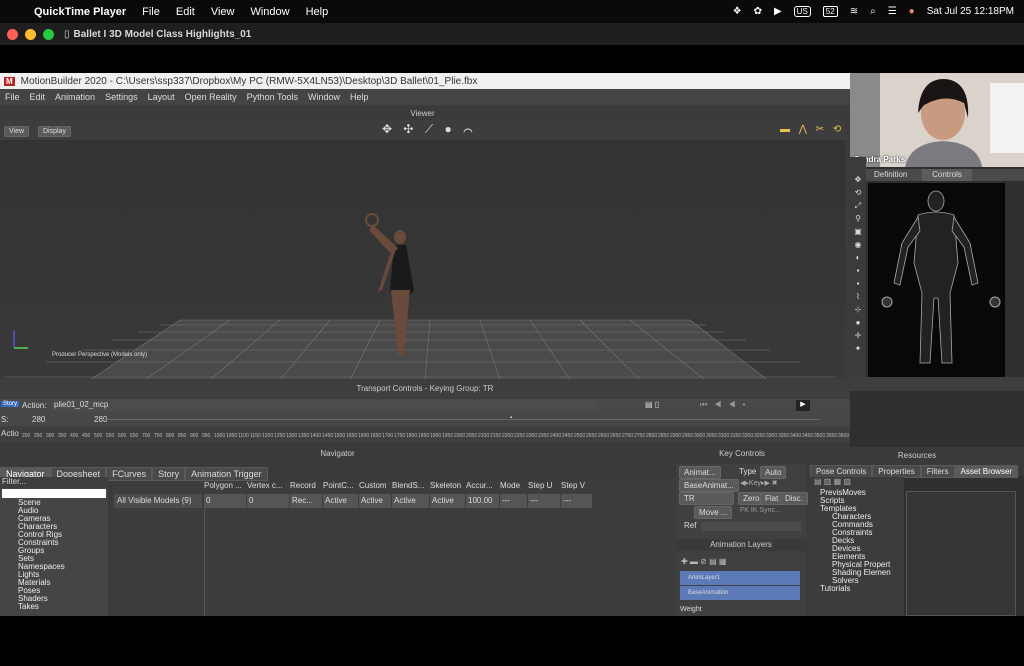 The height and width of the screenshot is (666, 1024). Describe the element at coordinates (169, 474) in the screenshot. I see `tab-story: Story` at that location.